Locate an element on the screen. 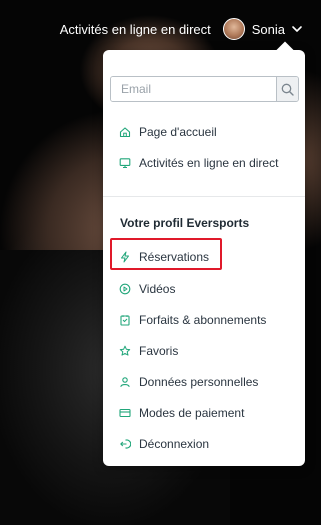 The height and width of the screenshot is (525, 321). nav-item-home: Page d'accueil is located at coordinates (168, 132).